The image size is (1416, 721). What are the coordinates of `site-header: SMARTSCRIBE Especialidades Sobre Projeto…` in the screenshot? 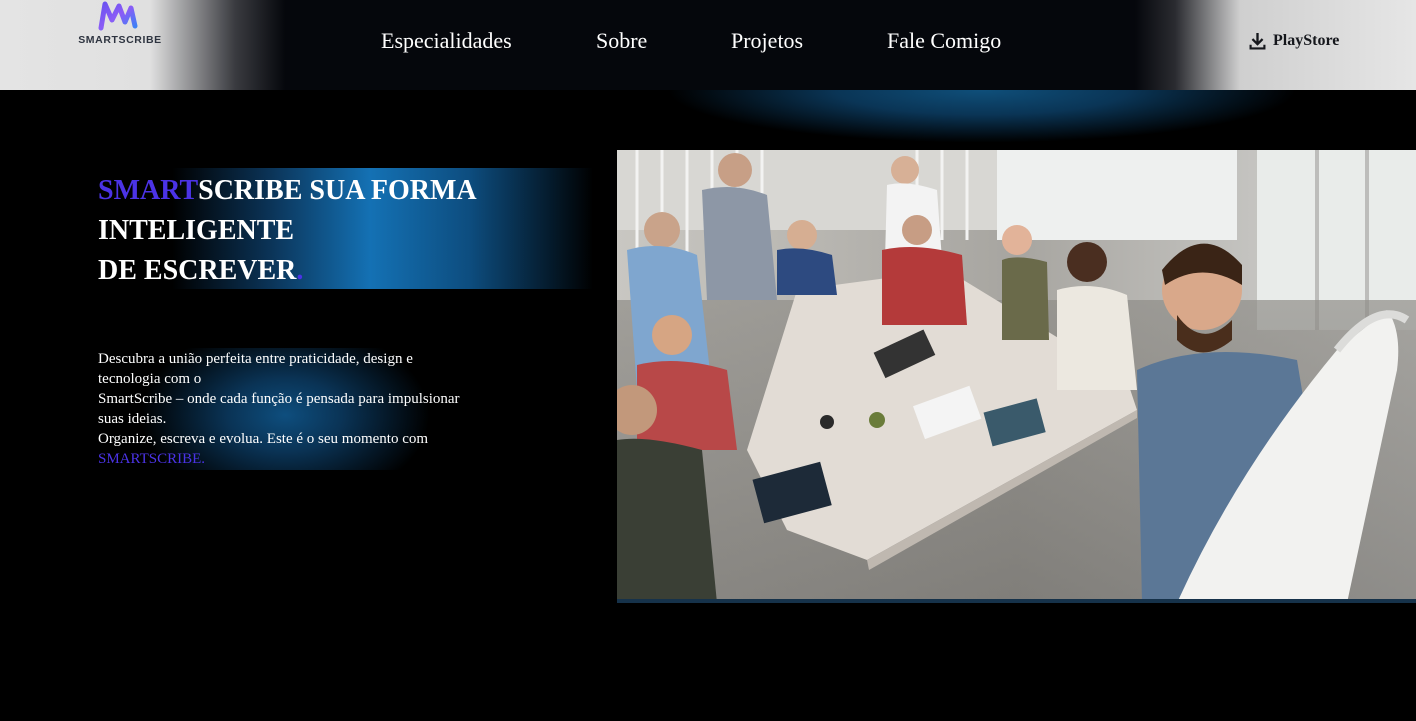 It's located at (708, 45).